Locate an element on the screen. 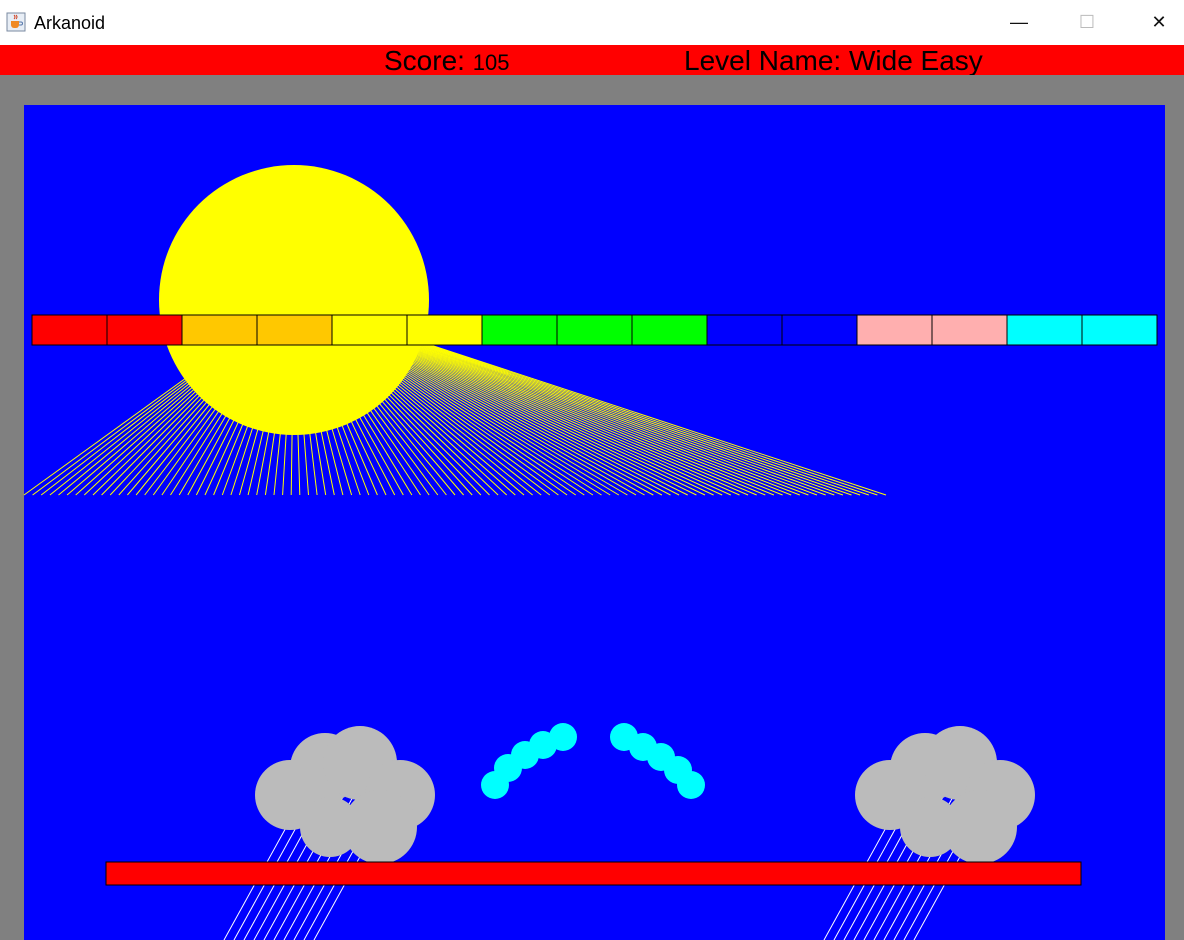 The height and width of the screenshot is (940, 1184). java-coffee-icon is located at coordinates (16, 22).